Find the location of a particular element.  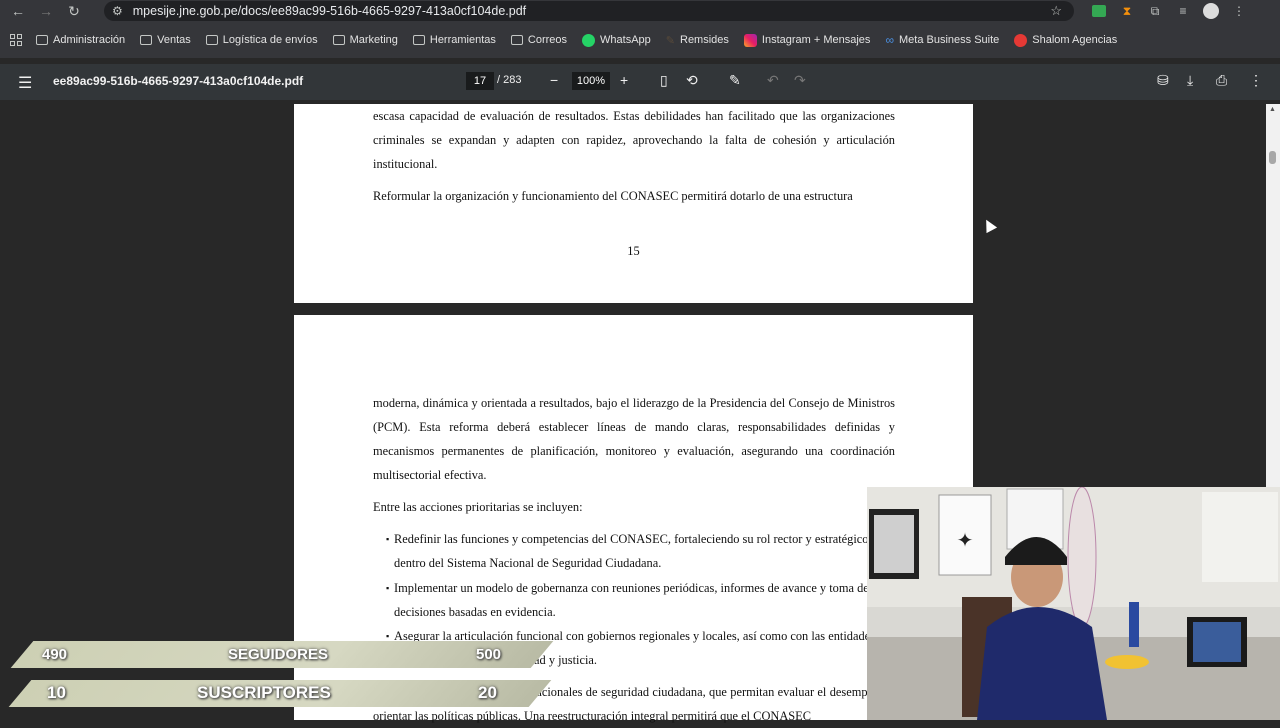

apps-grid-icon is located at coordinates (16, 40).